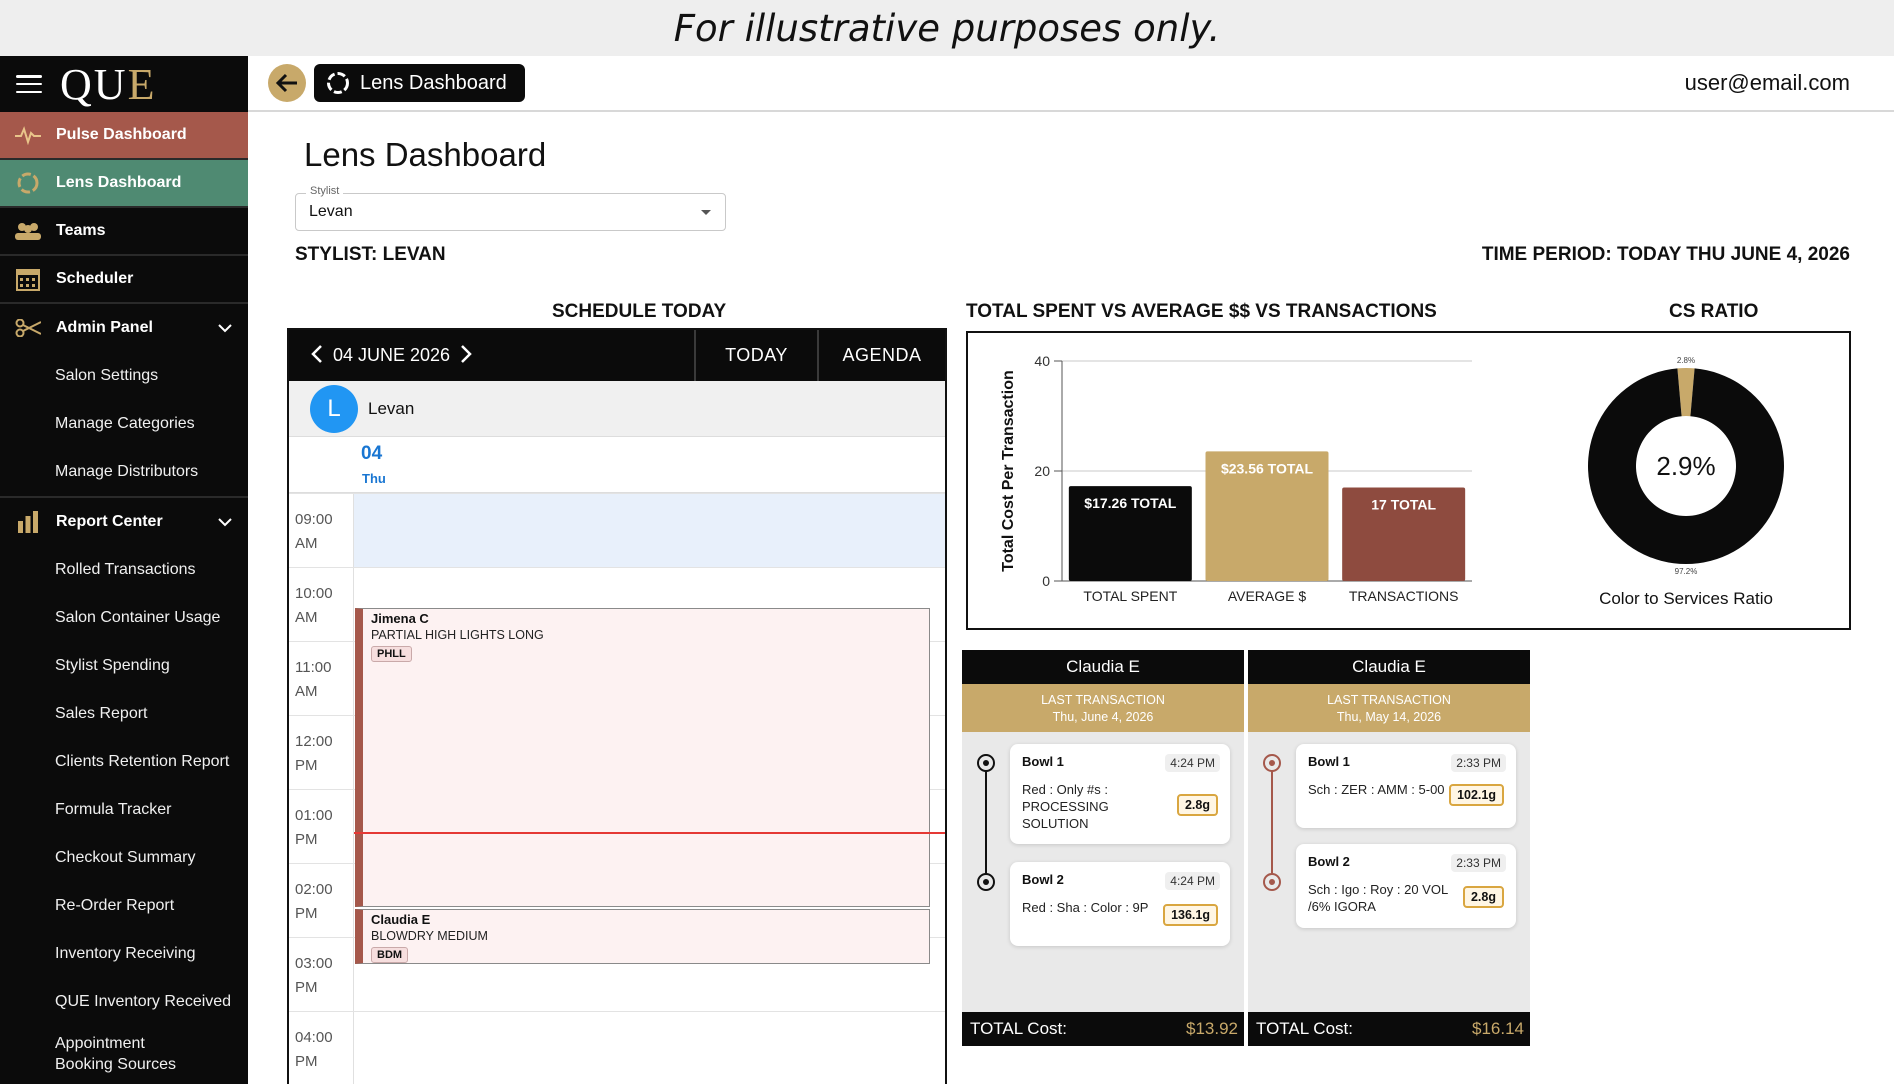  Describe the element at coordinates (108, 84) in the screenshot. I see `que-logo: QUE` at that location.